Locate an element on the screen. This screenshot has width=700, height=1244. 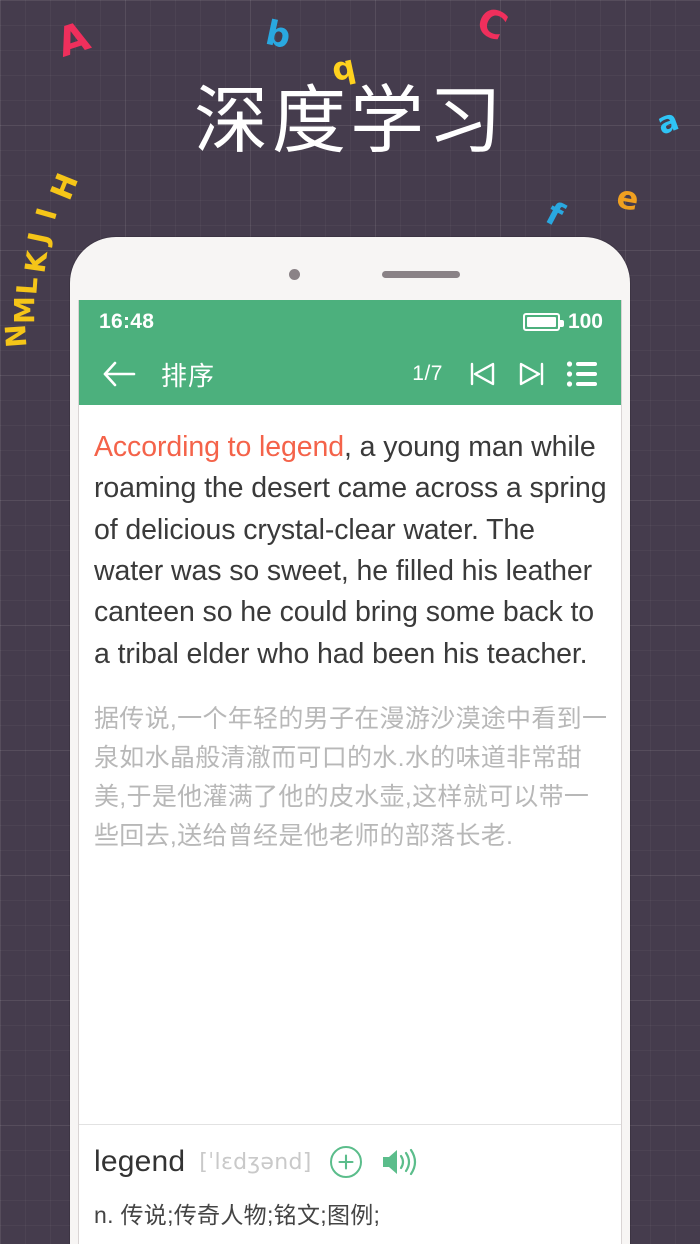
add-word-button is located at coordinates (345, 1162).